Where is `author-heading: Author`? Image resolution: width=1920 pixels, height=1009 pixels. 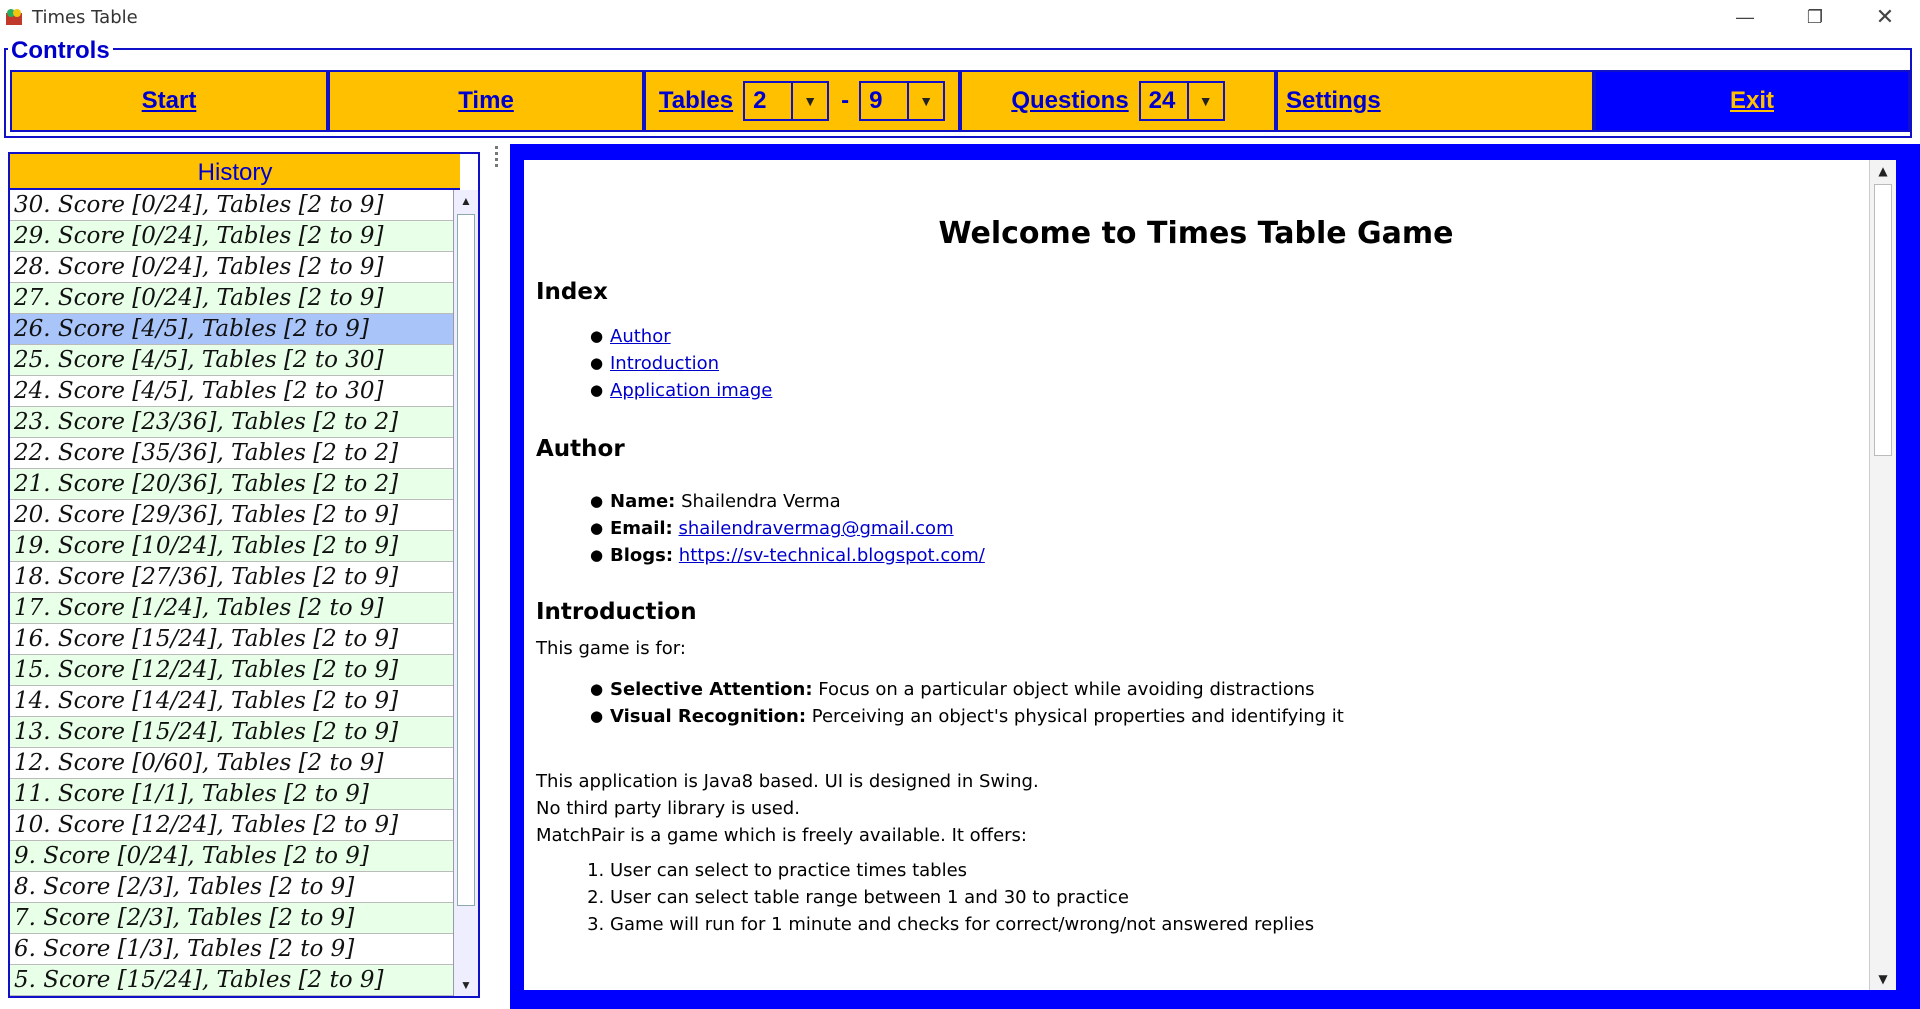
author-heading: Author is located at coordinates (580, 449).